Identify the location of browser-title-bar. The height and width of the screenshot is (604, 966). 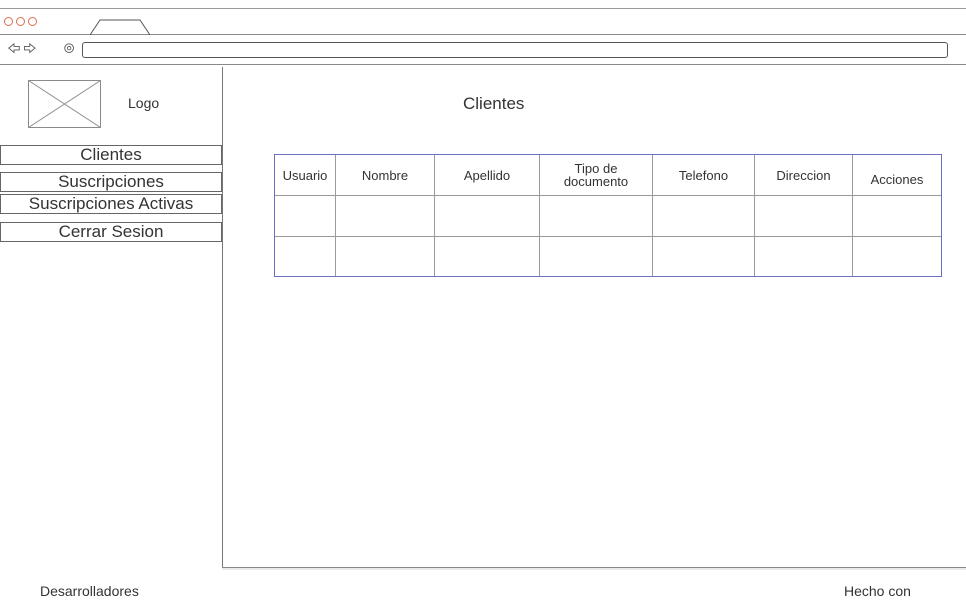
(483, 22).